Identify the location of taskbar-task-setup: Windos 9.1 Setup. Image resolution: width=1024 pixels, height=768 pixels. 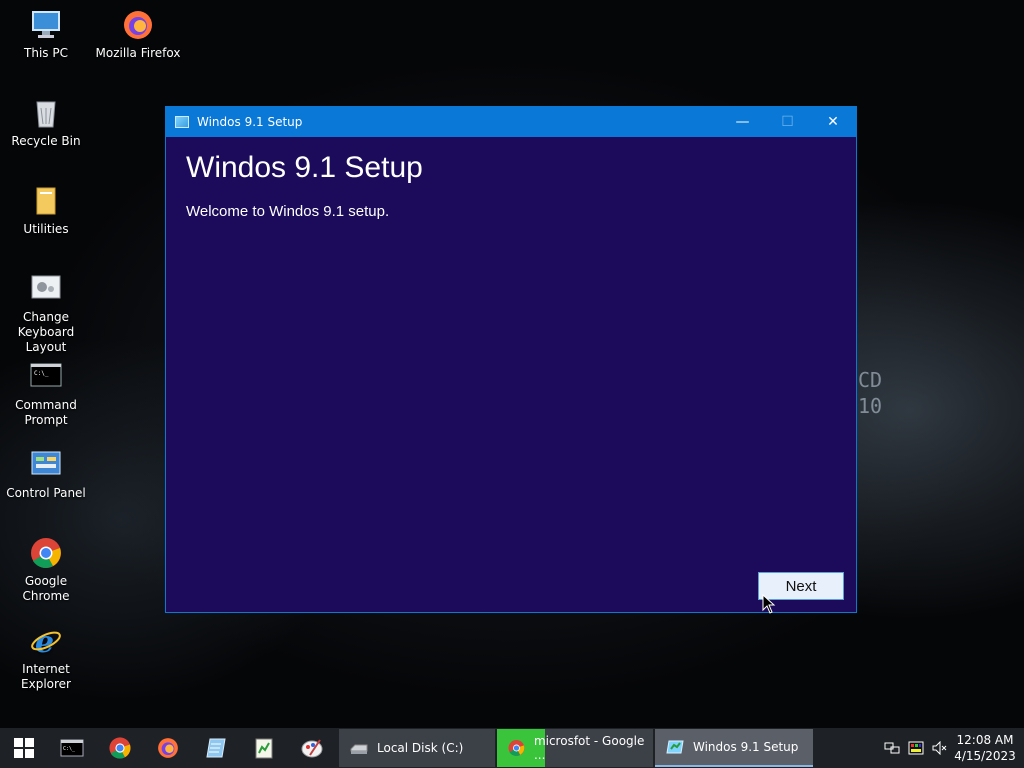
(734, 748).